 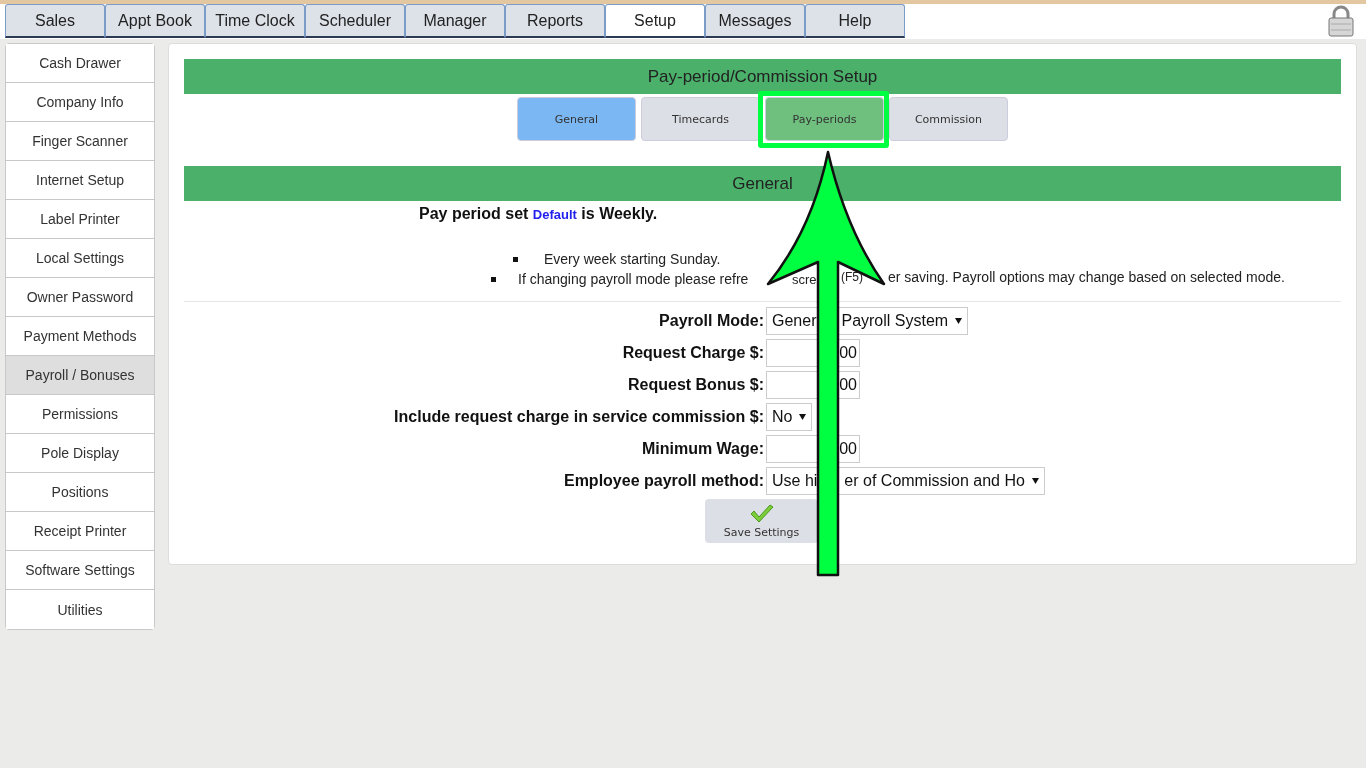 I want to click on pay-period-sentence: Pay period set Default is Weekly., so click(x=539, y=214).